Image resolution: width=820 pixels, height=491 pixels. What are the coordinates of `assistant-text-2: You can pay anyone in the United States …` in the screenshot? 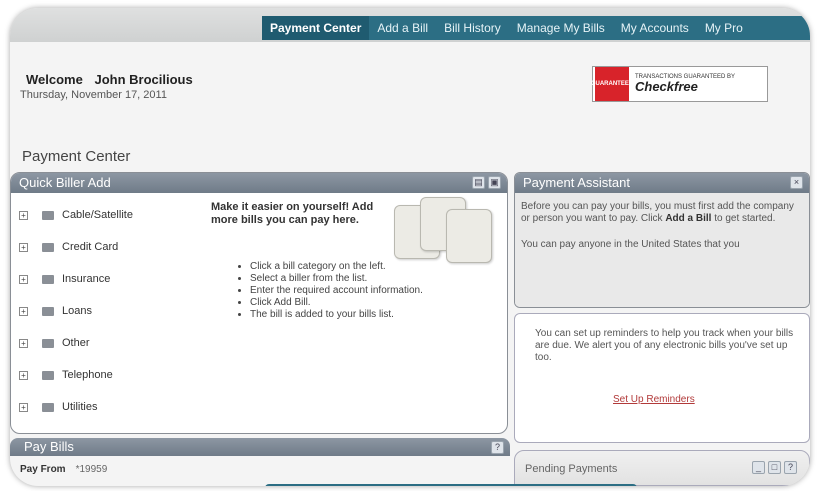 It's located at (630, 244).